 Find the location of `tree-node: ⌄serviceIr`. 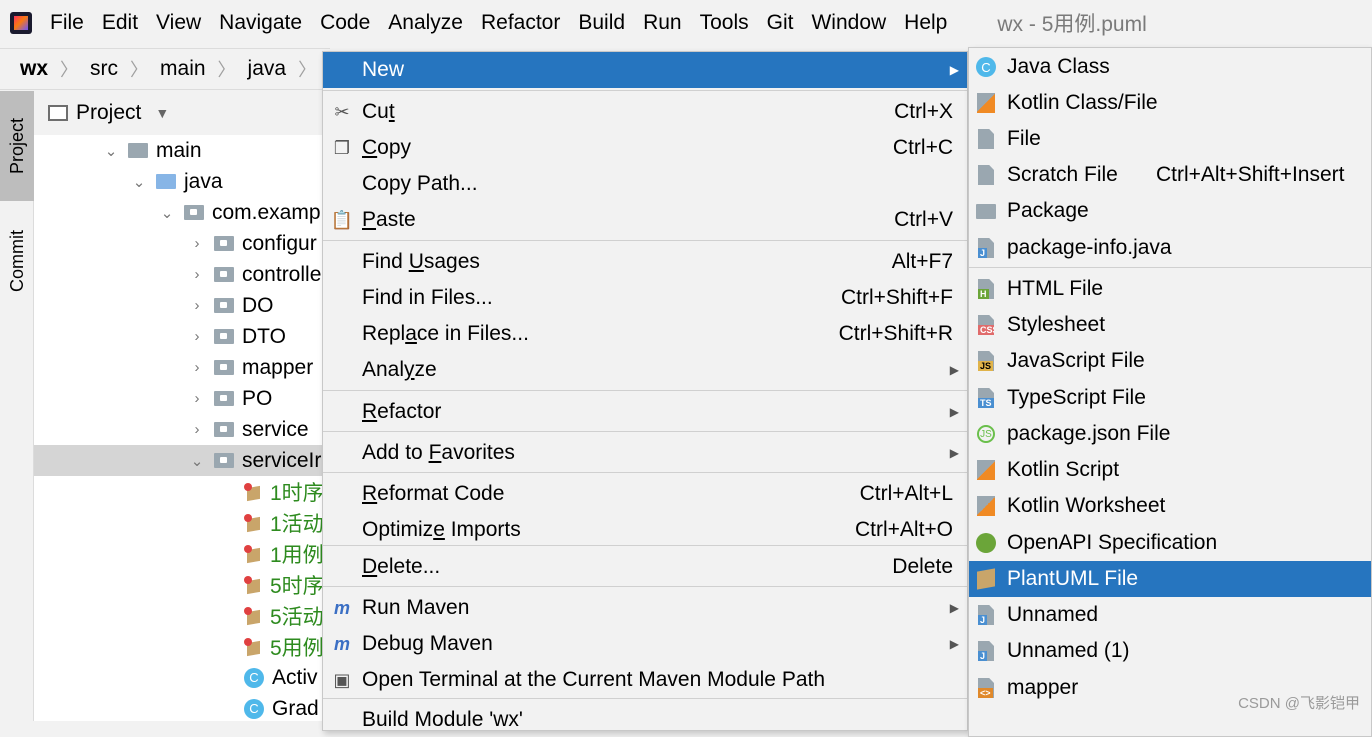

tree-node: ⌄serviceIr is located at coordinates (184, 460).